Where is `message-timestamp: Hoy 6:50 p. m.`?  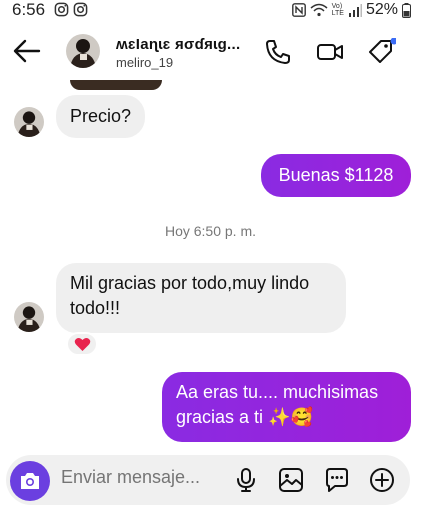
message-timestamp: Hoy 6:50 p. m. is located at coordinates (210, 231).